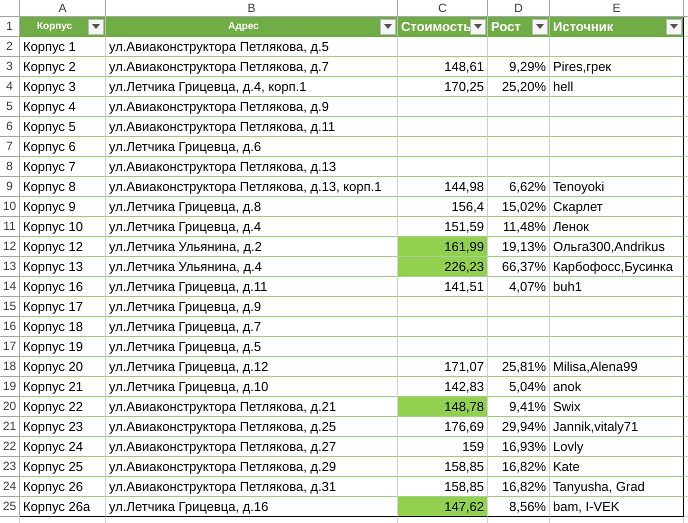  I want to click on table-cell: 16,93%, so click(519, 447).